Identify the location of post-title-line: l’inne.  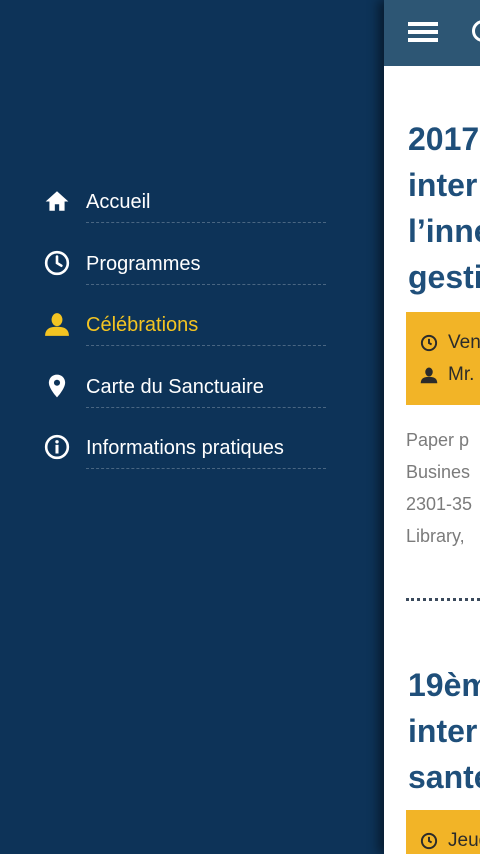
(444, 231).